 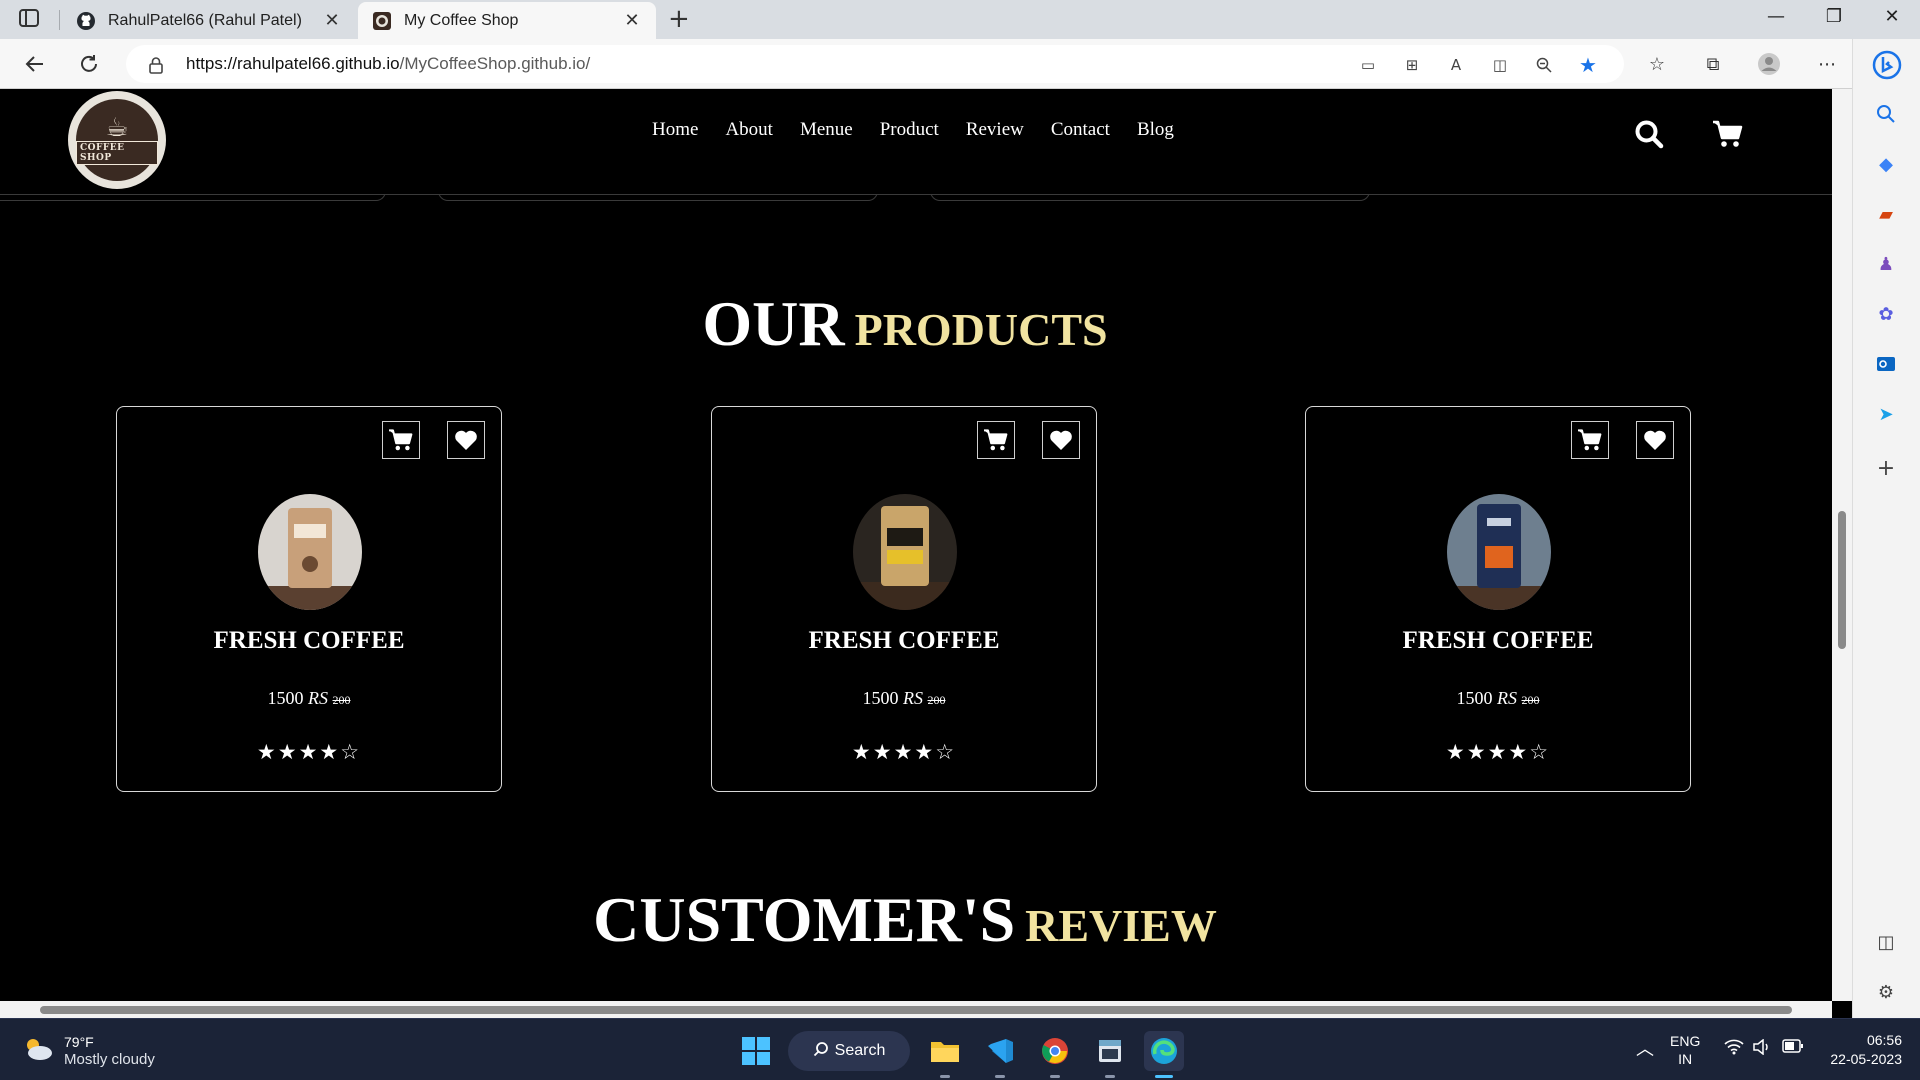 What do you see at coordinates (205, 20) in the screenshot?
I see `tab-label: RahulPatel66 (Rahul Patel)` at bounding box center [205, 20].